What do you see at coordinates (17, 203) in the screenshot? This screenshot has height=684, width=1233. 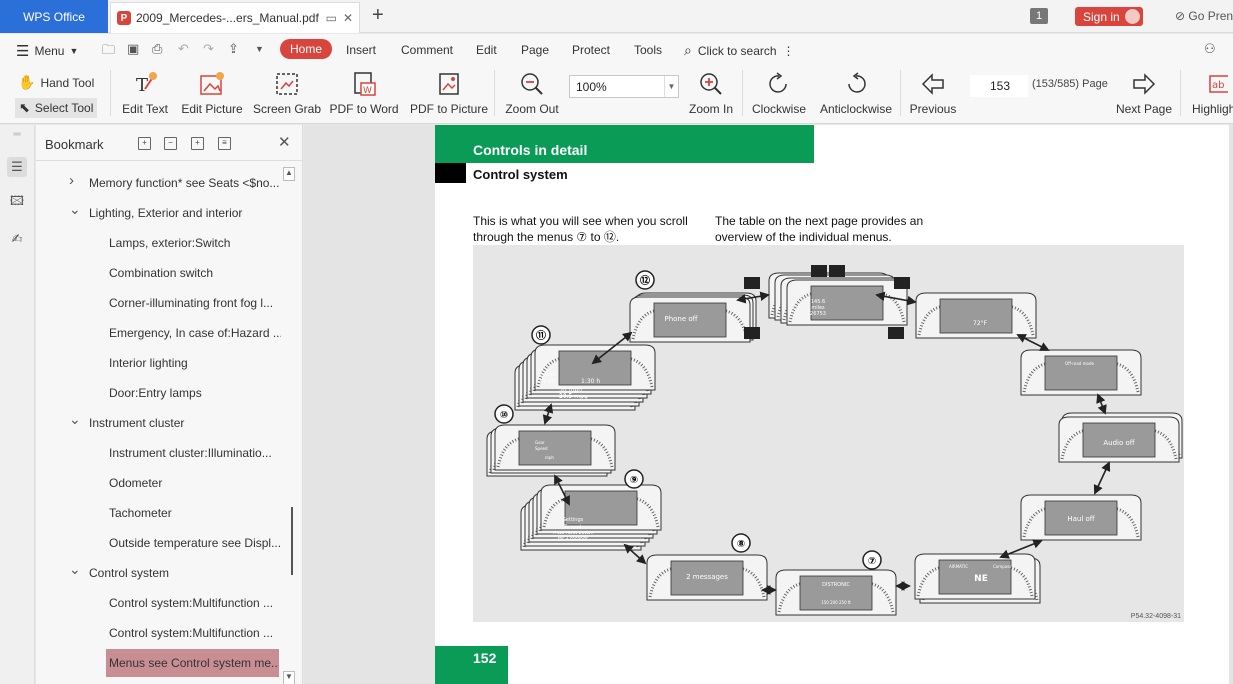 I see `thumbnail-icon: 🖾` at bounding box center [17, 203].